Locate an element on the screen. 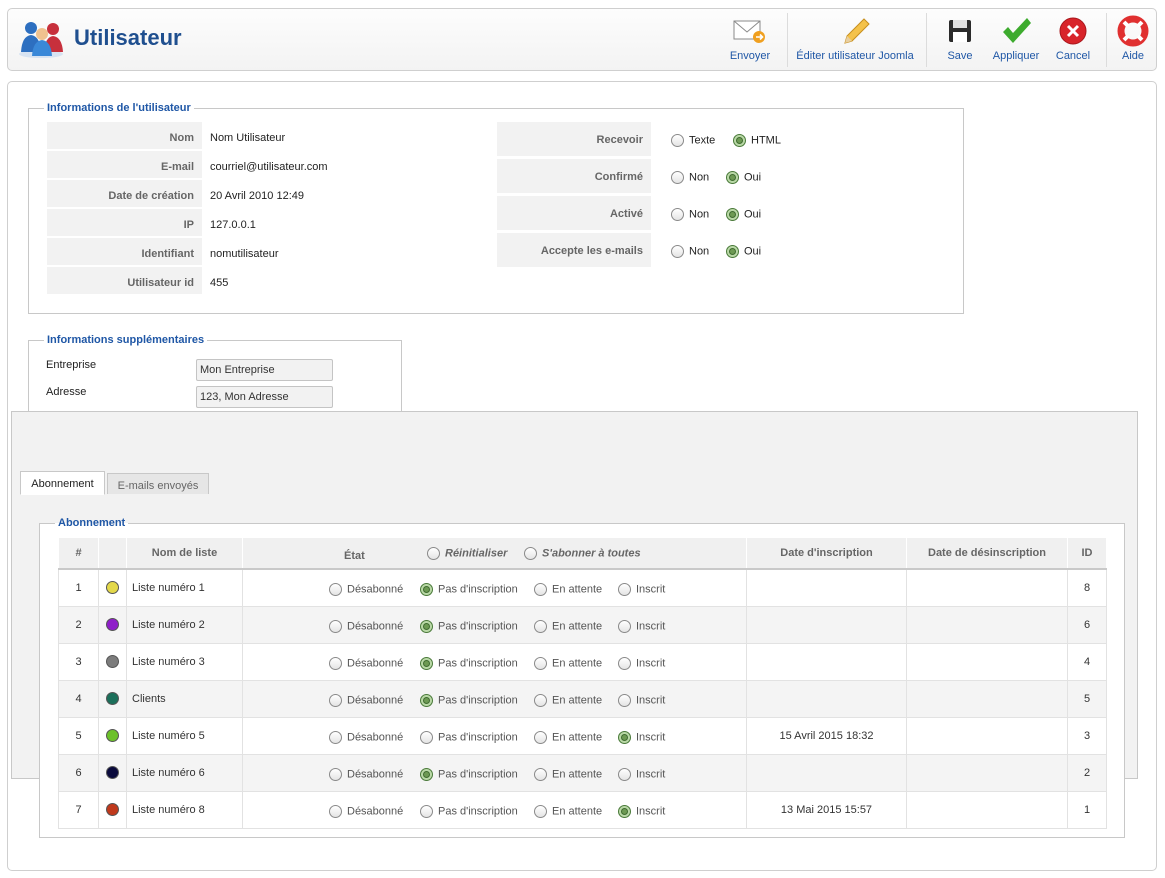 The height and width of the screenshot is (878, 1165). subscribe-all-option: S'abonner à toutes is located at coordinates (582, 553).